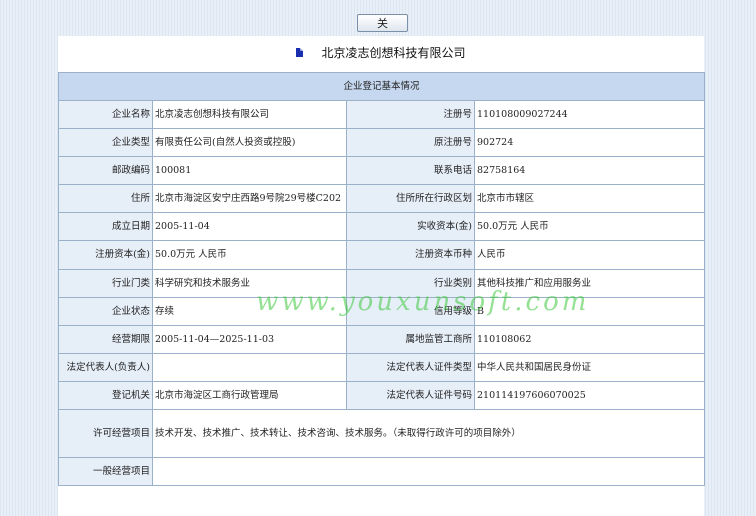  What do you see at coordinates (410, 283) in the screenshot?
I see `field-label: 行业类别` at bounding box center [410, 283].